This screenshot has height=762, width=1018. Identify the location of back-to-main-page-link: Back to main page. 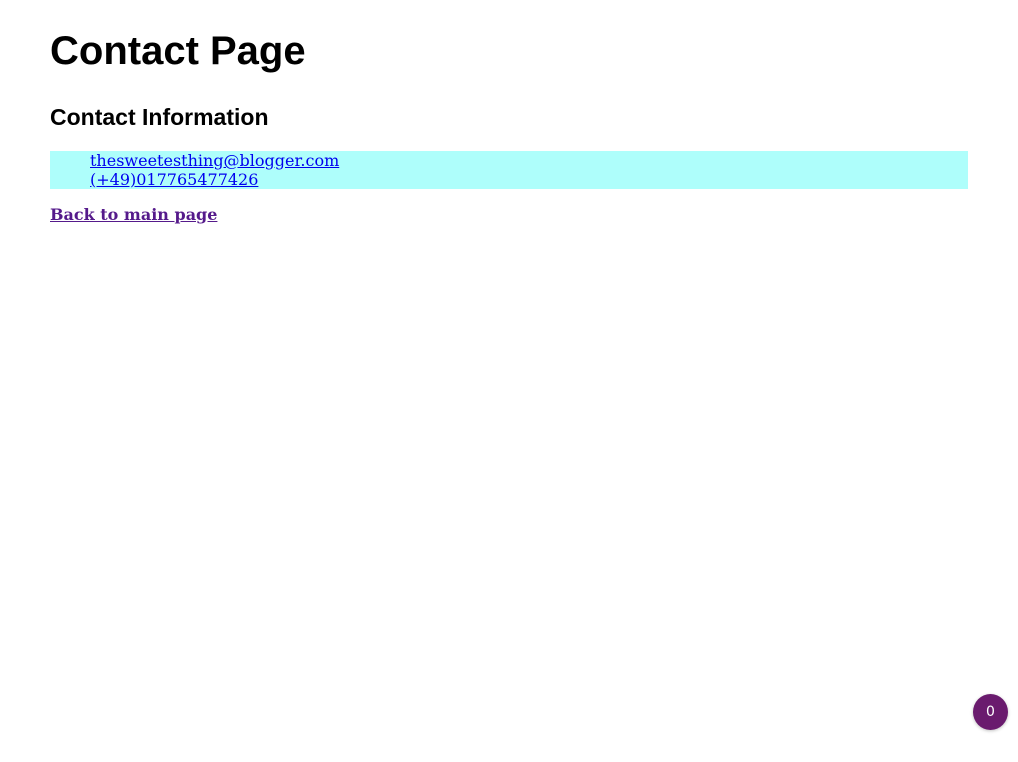
(133, 215).